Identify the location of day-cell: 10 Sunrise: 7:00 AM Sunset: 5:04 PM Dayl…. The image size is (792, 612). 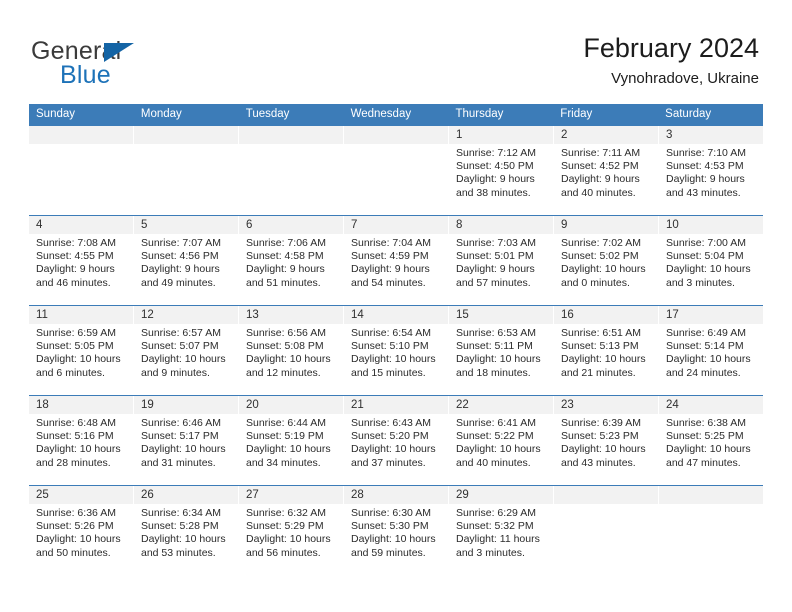
(711, 260).